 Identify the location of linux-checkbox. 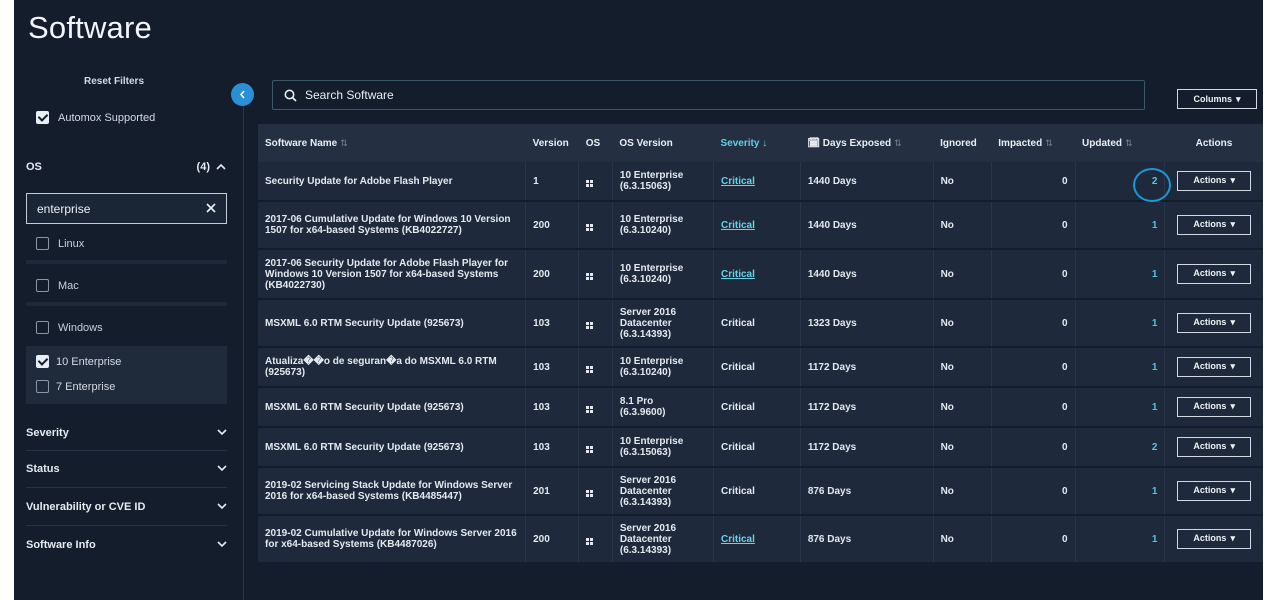
(42, 243).